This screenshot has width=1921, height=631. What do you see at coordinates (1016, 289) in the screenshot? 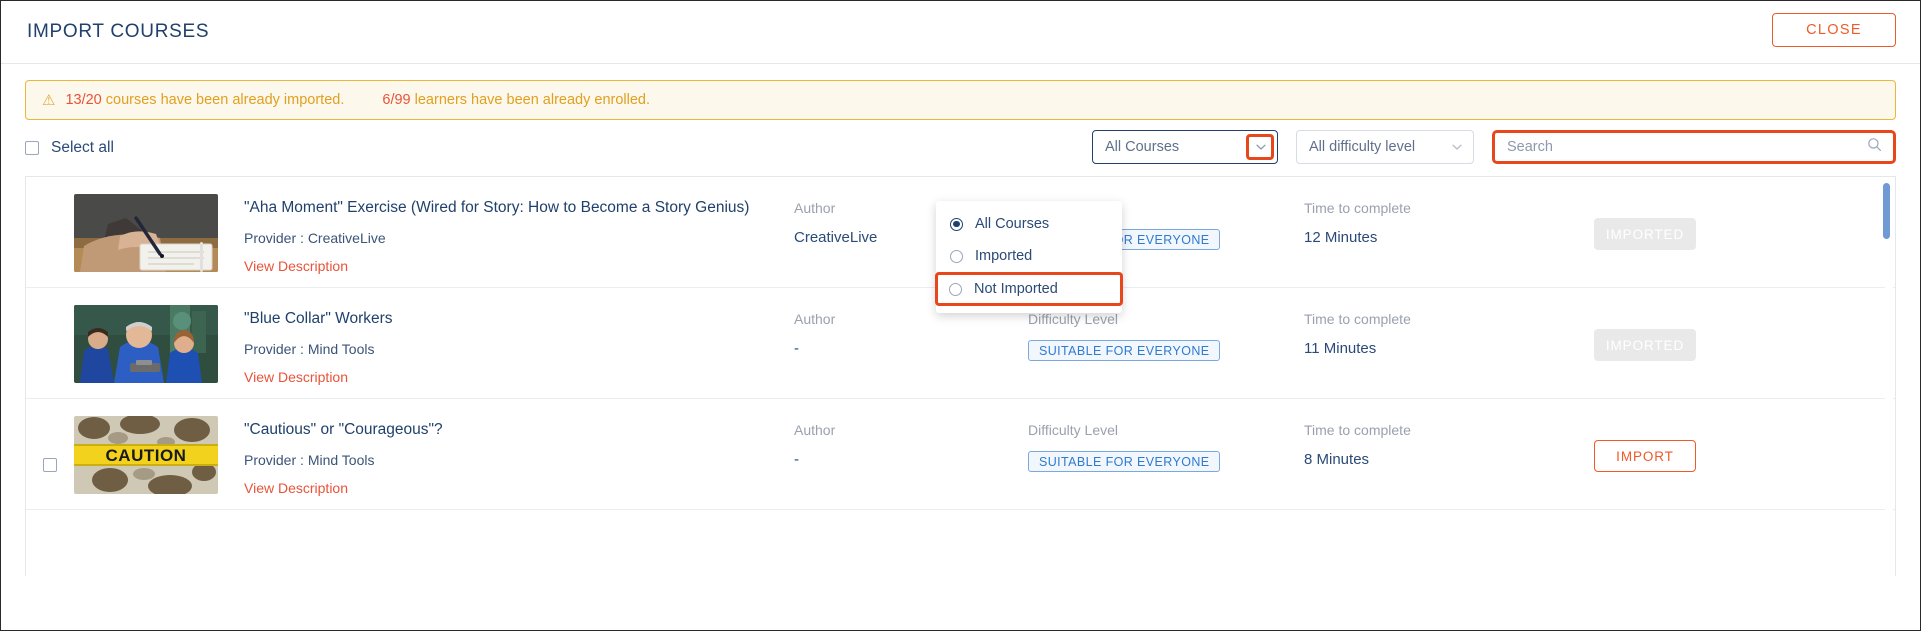
I see `dropdown-option-label: Not Imported` at bounding box center [1016, 289].